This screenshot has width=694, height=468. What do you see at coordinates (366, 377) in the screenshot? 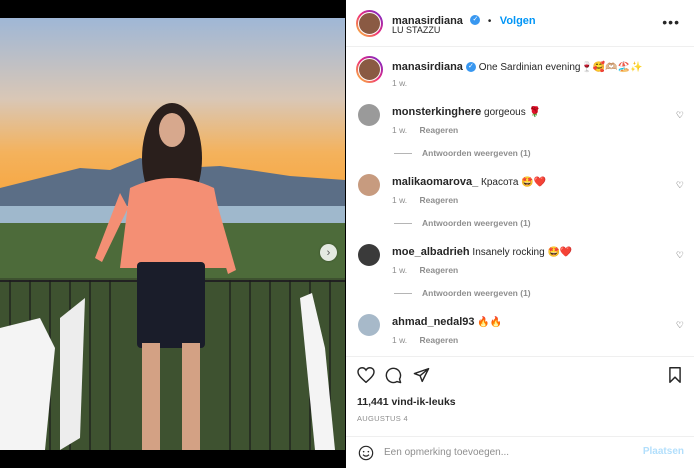
I see `heart-icon` at bounding box center [366, 377].